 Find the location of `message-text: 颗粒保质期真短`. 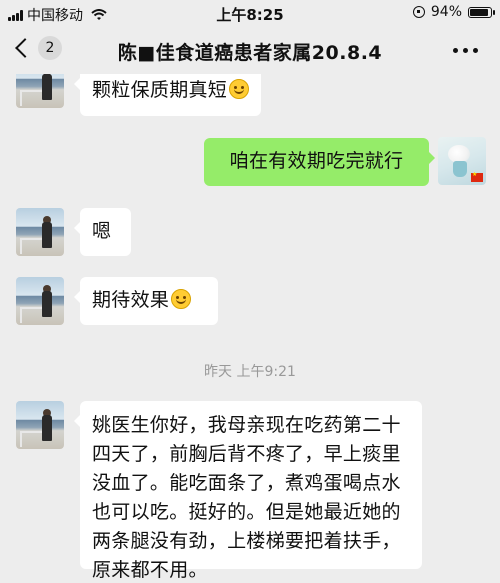

message-text: 颗粒保质期真短 is located at coordinates (160, 90).